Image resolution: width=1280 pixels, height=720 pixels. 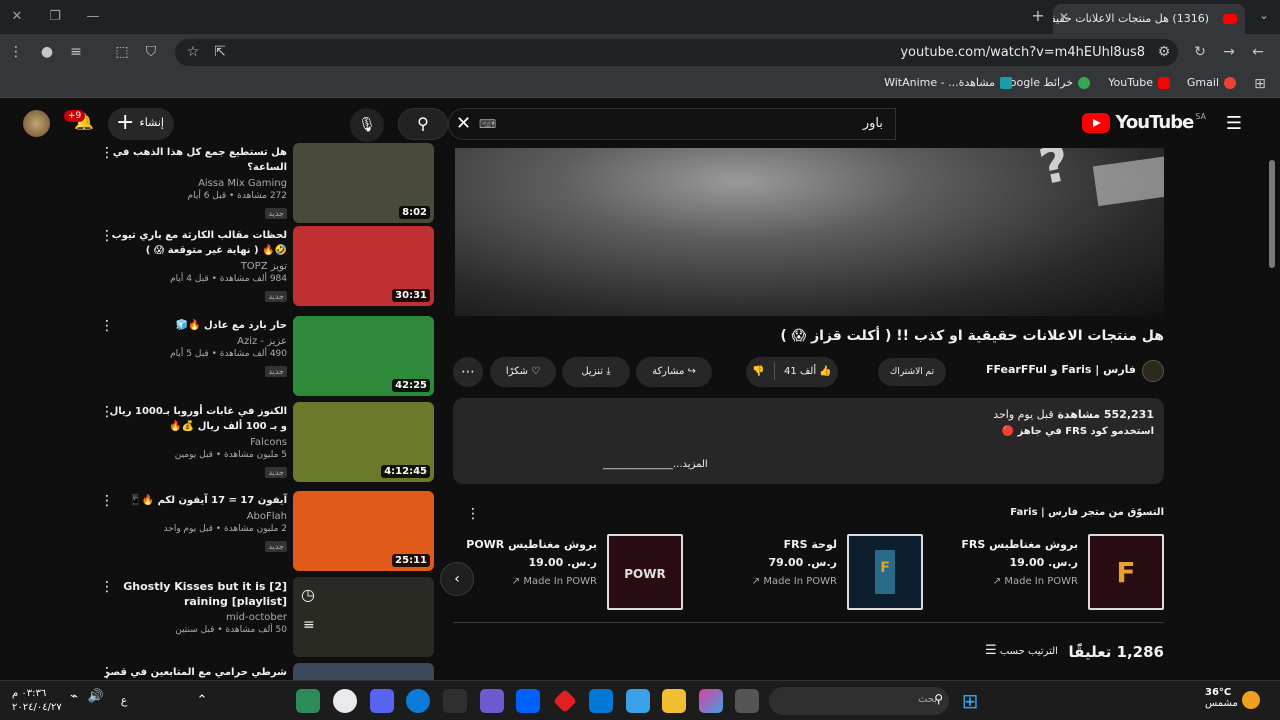 I want to click on share-button: ↪ مشاركة, so click(x=674, y=372).